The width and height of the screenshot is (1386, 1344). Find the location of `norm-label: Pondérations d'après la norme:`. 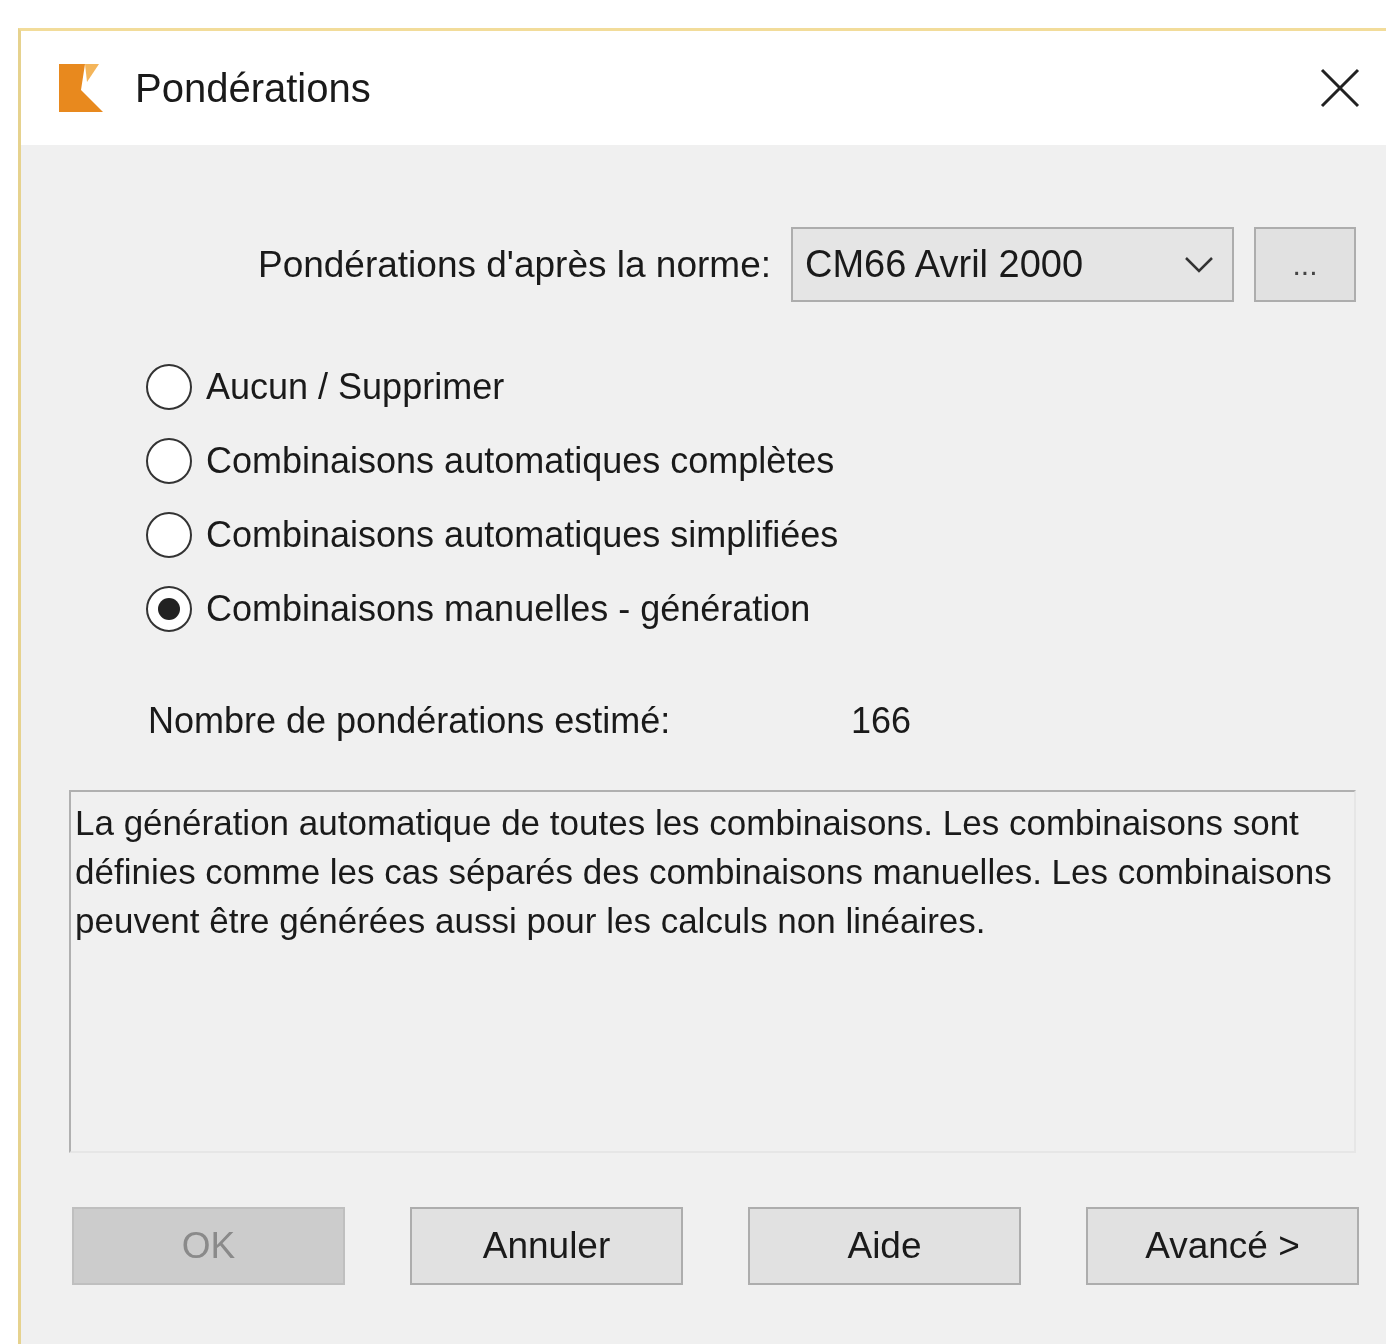

norm-label: Pondérations d'après la norme: is located at coordinates (514, 264).